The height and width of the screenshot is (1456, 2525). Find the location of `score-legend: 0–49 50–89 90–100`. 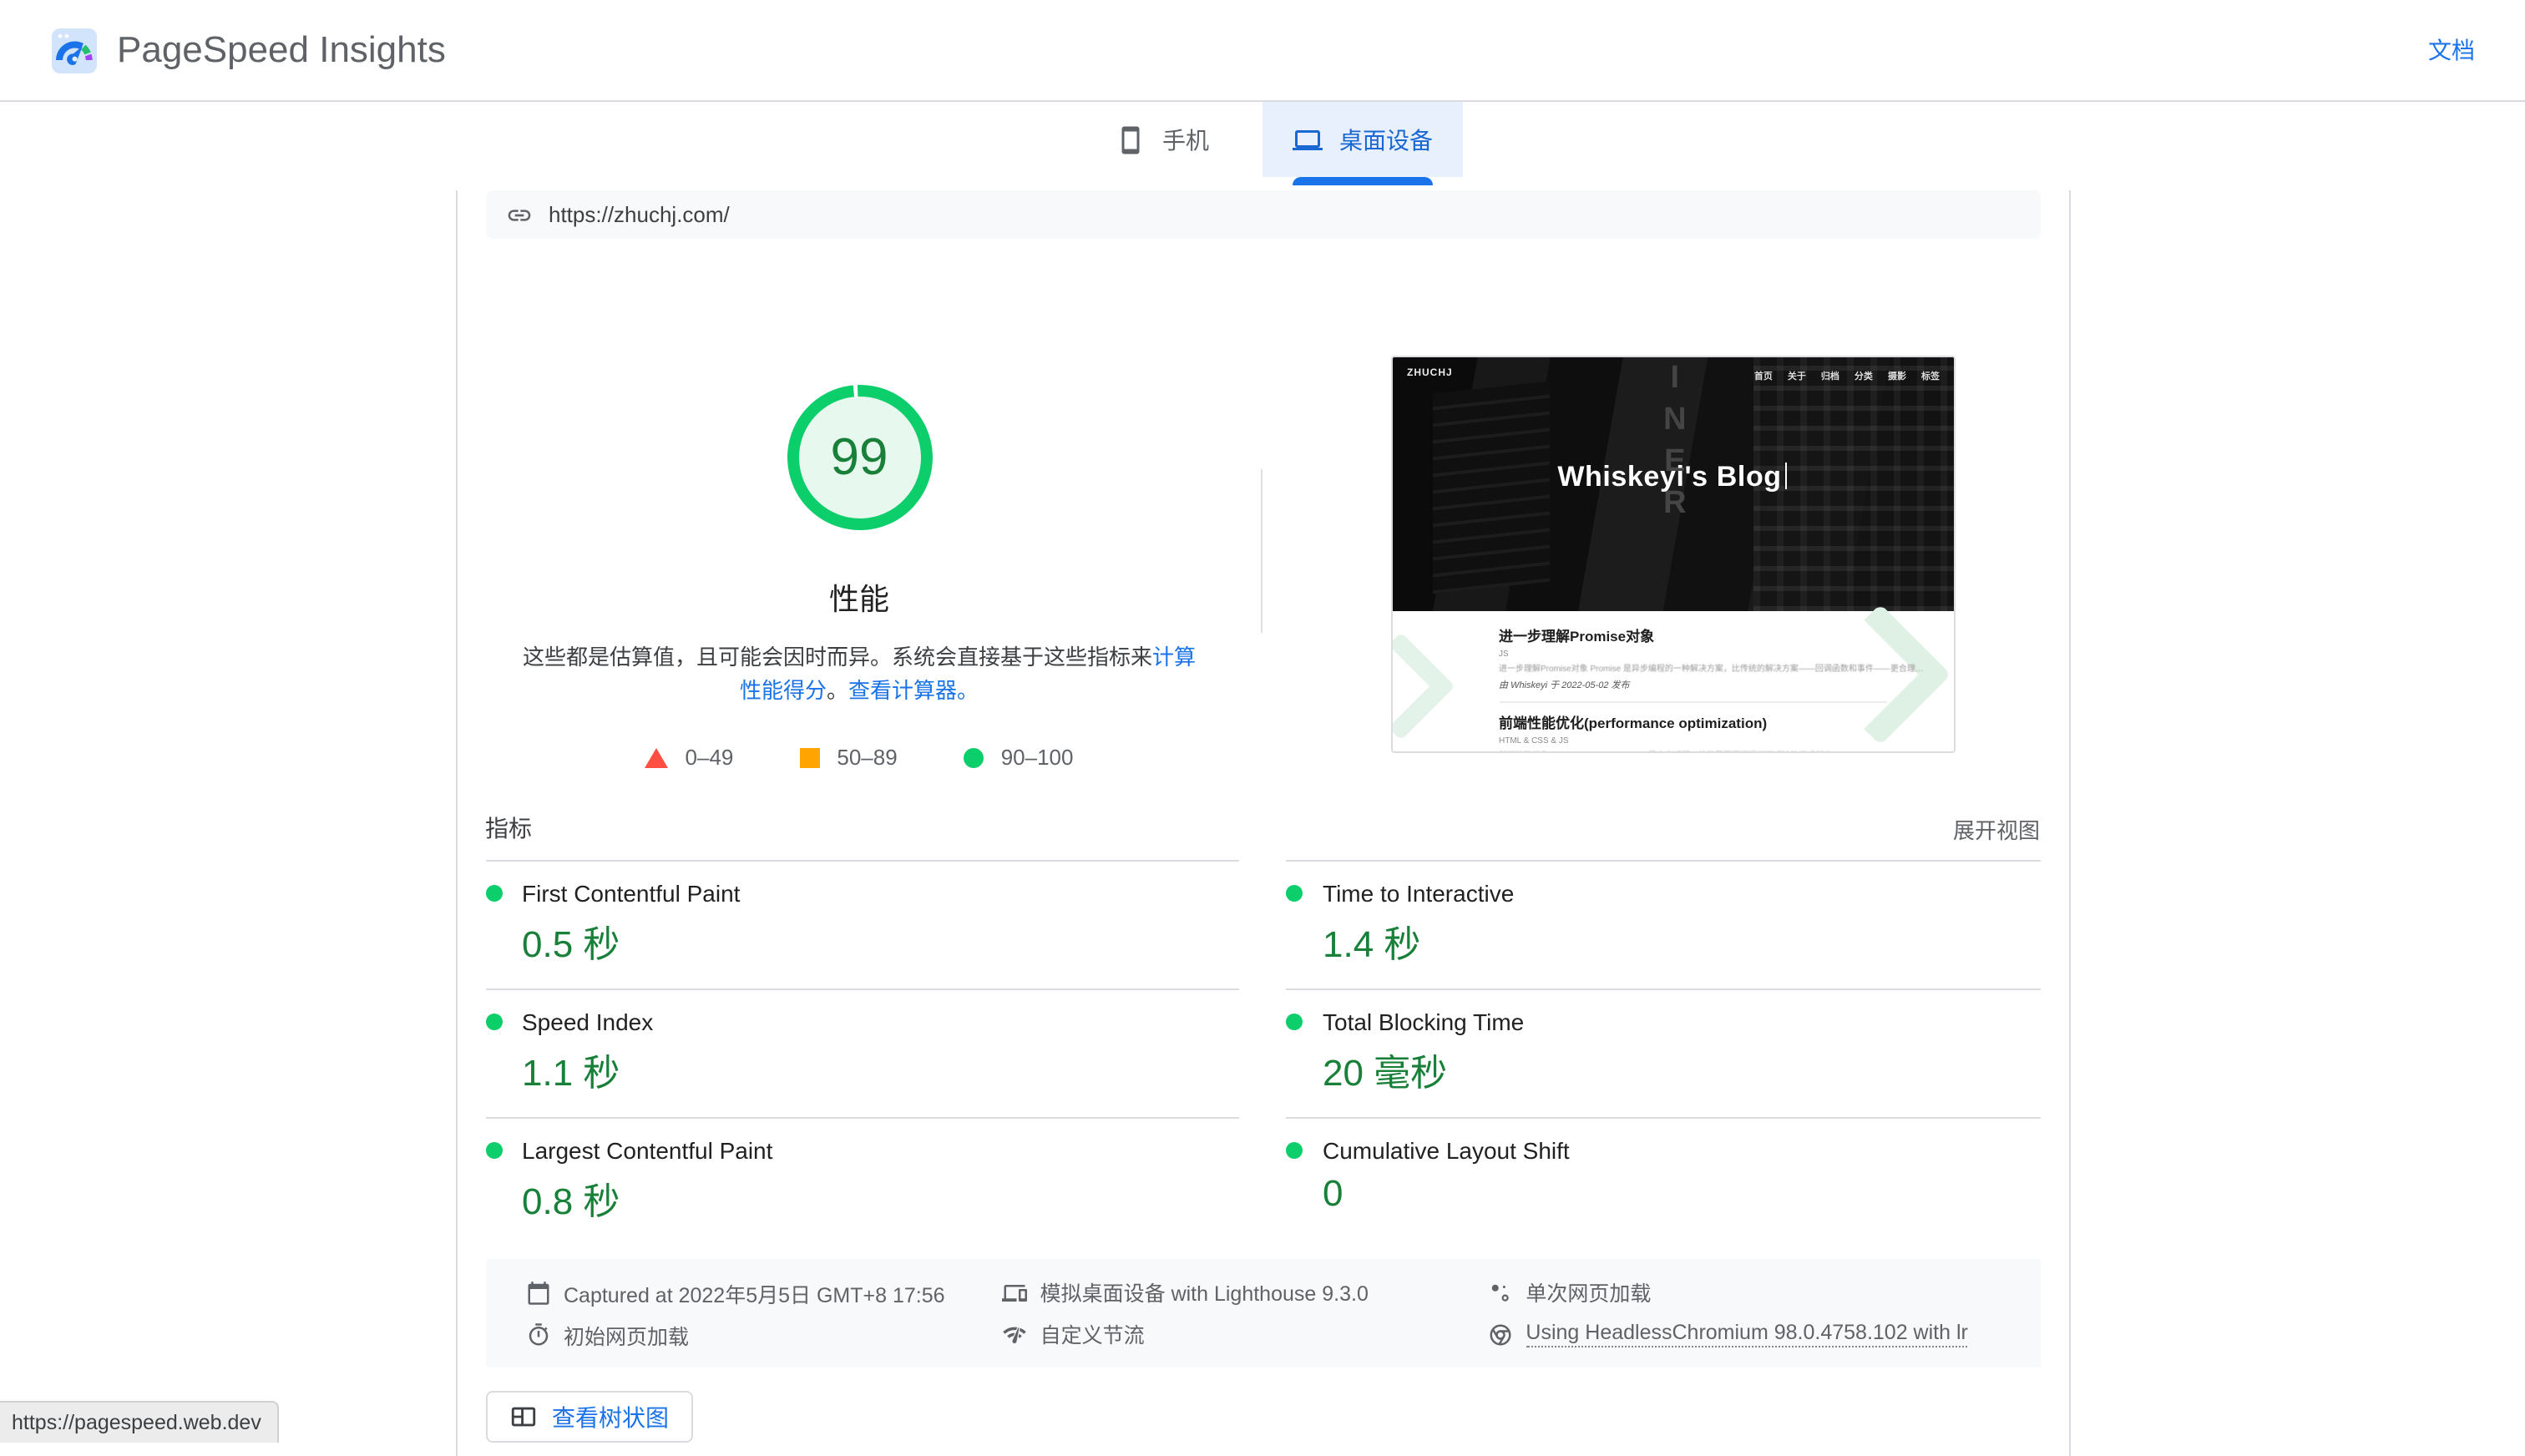

score-legend: 0–49 50–89 90–100 is located at coordinates (859, 757).